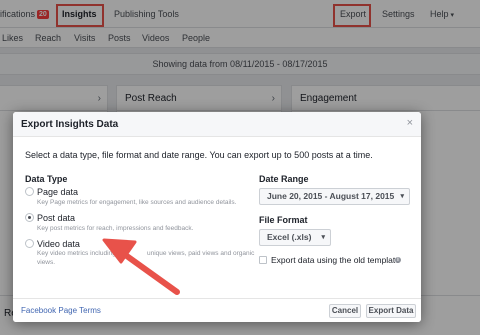  Describe the element at coordinates (289, 237) in the screenshot. I see `file-format-value: Excel (.xls)` at that location.